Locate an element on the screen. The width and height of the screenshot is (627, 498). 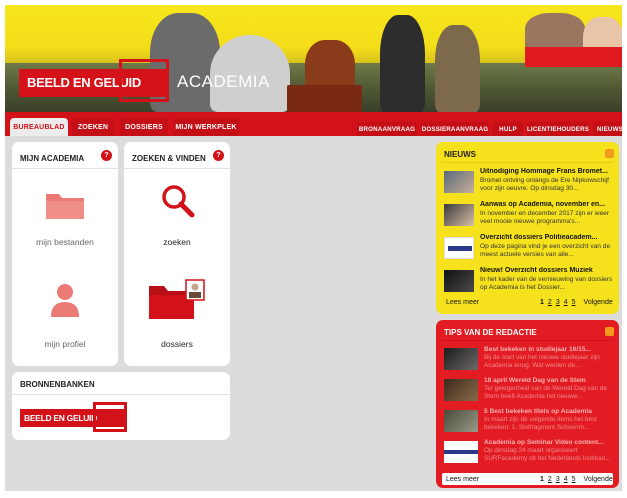
tab-bureaublad: BUREAUBLAD is located at coordinates (39, 127).